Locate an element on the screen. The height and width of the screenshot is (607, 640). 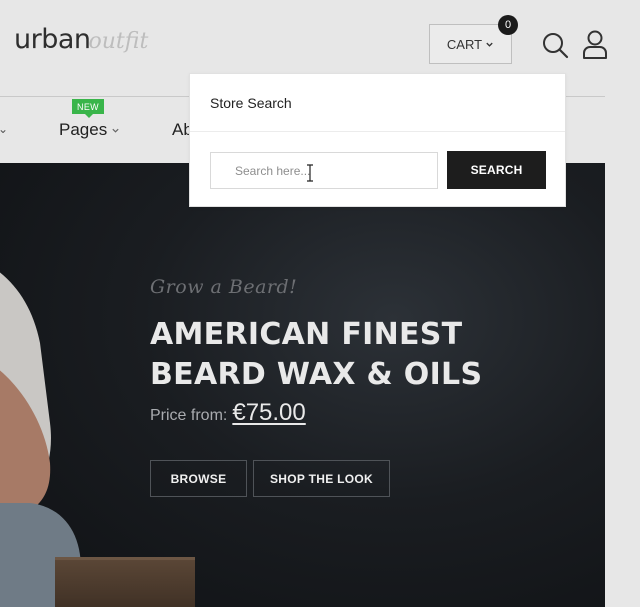
nav-item-label: Pages is located at coordinates (83, 129).